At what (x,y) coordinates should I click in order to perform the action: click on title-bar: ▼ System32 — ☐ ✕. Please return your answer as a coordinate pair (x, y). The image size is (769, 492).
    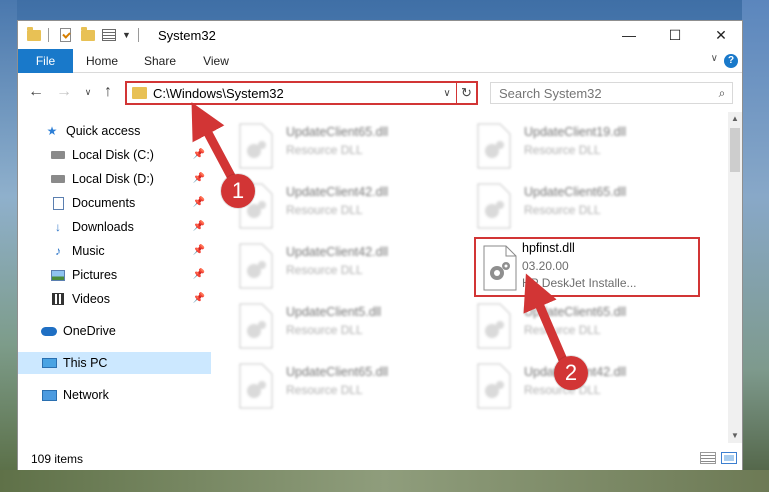
    Looking at the image, I should click on (380, 35).